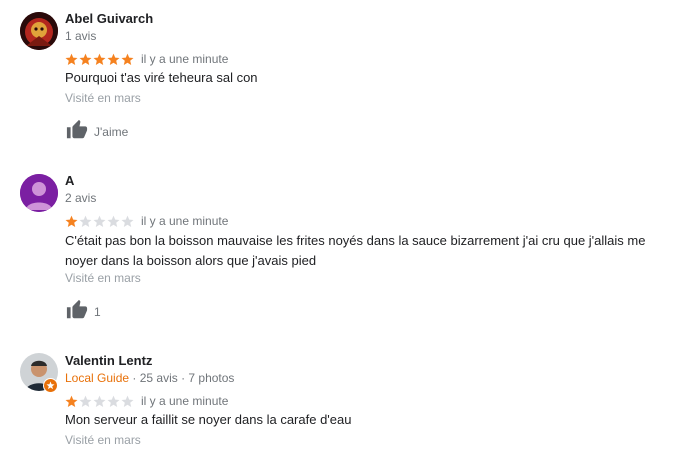 The height and width of the screenshot is (458, 682). Describe the element at coordinates (80, 36) in the screenshot. I see `author-stats: 1 avis` at that location.